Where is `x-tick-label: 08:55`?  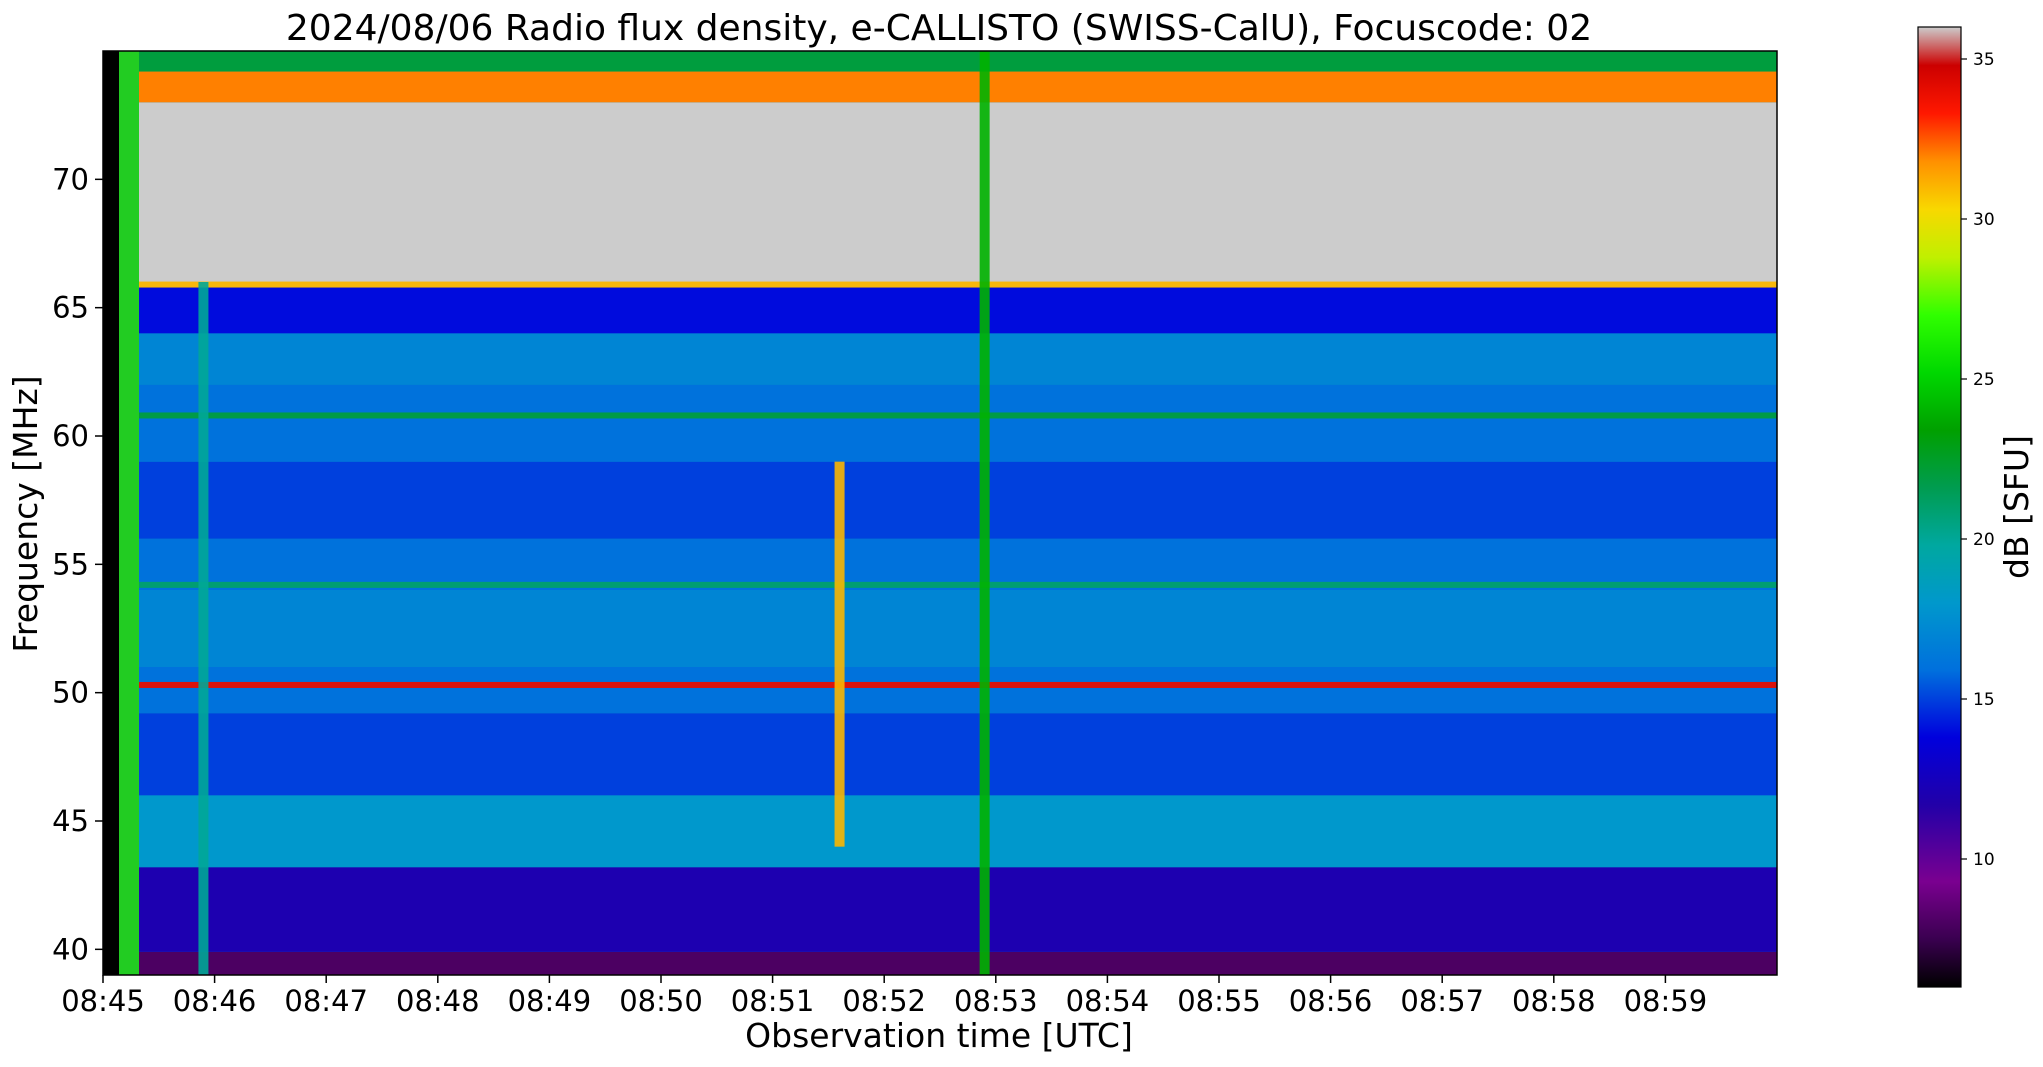
x-tick-label: 08:55 is located at coordinates (1219, 1001).